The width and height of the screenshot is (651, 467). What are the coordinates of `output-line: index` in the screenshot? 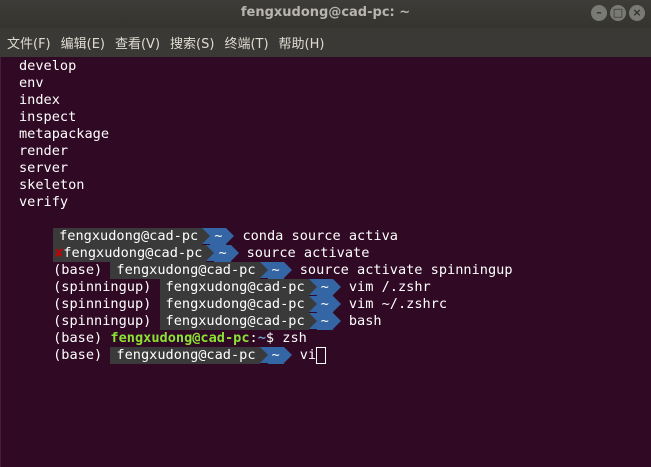 It's located at (39, 100).